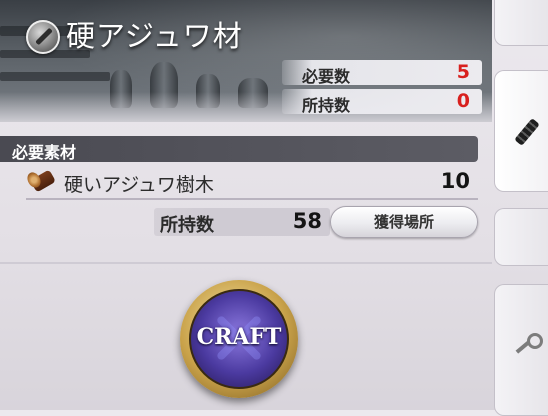 Image resolution: width=548 pixels, height=416 pixels. I want to click on section-divider, so click(246, 263).